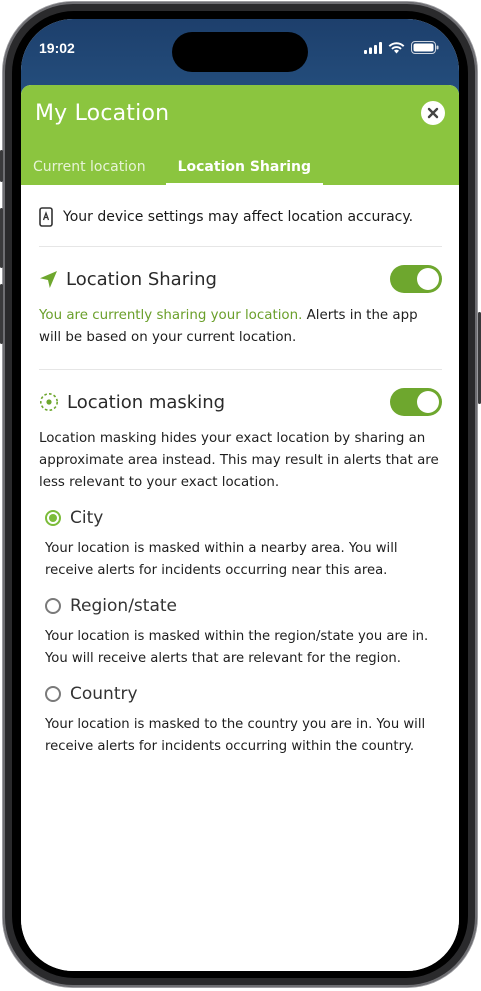 This screenshot has width=481, height=991. I want to click on radio-city, so click(53, 518).